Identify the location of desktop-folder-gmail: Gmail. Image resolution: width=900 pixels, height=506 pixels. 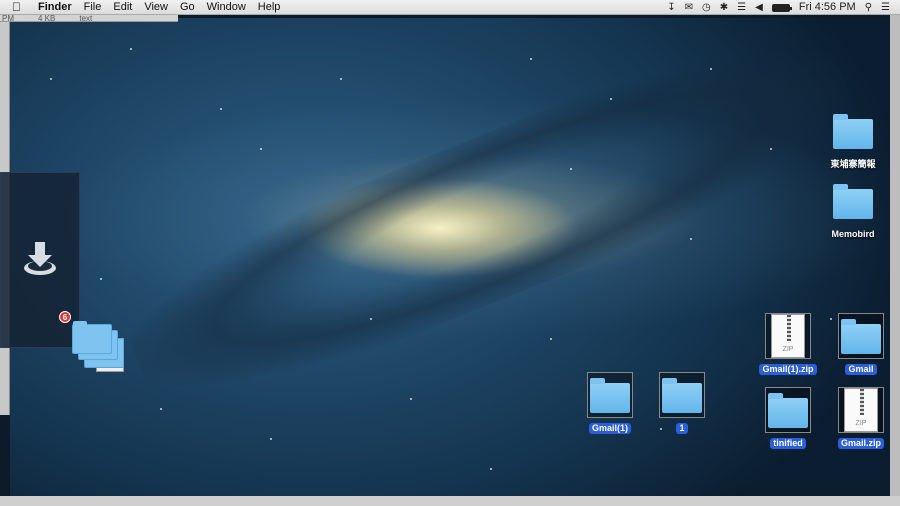
(861, 345).